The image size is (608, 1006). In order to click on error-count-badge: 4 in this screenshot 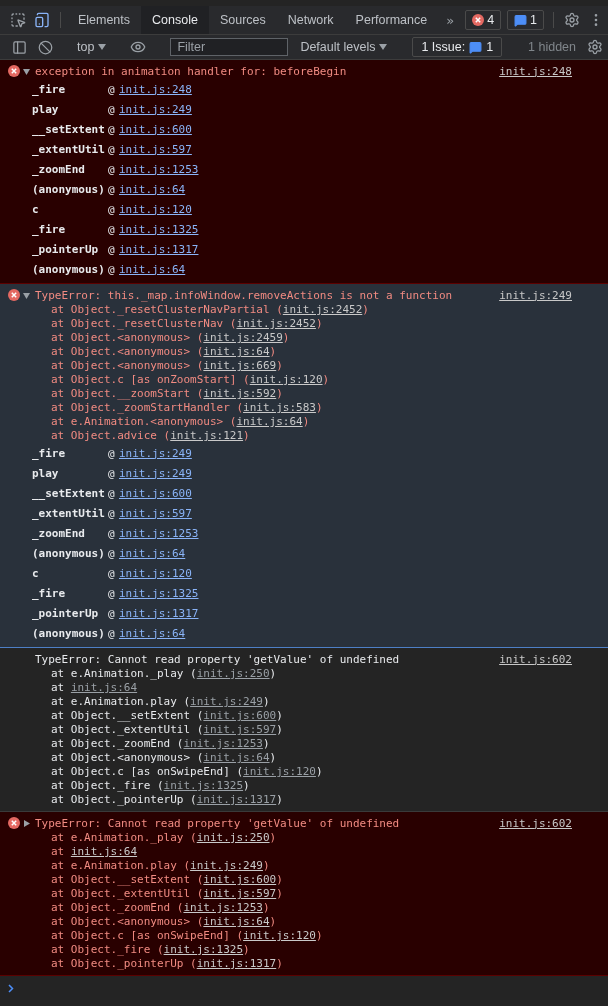, I will do `click(483, 20)`.